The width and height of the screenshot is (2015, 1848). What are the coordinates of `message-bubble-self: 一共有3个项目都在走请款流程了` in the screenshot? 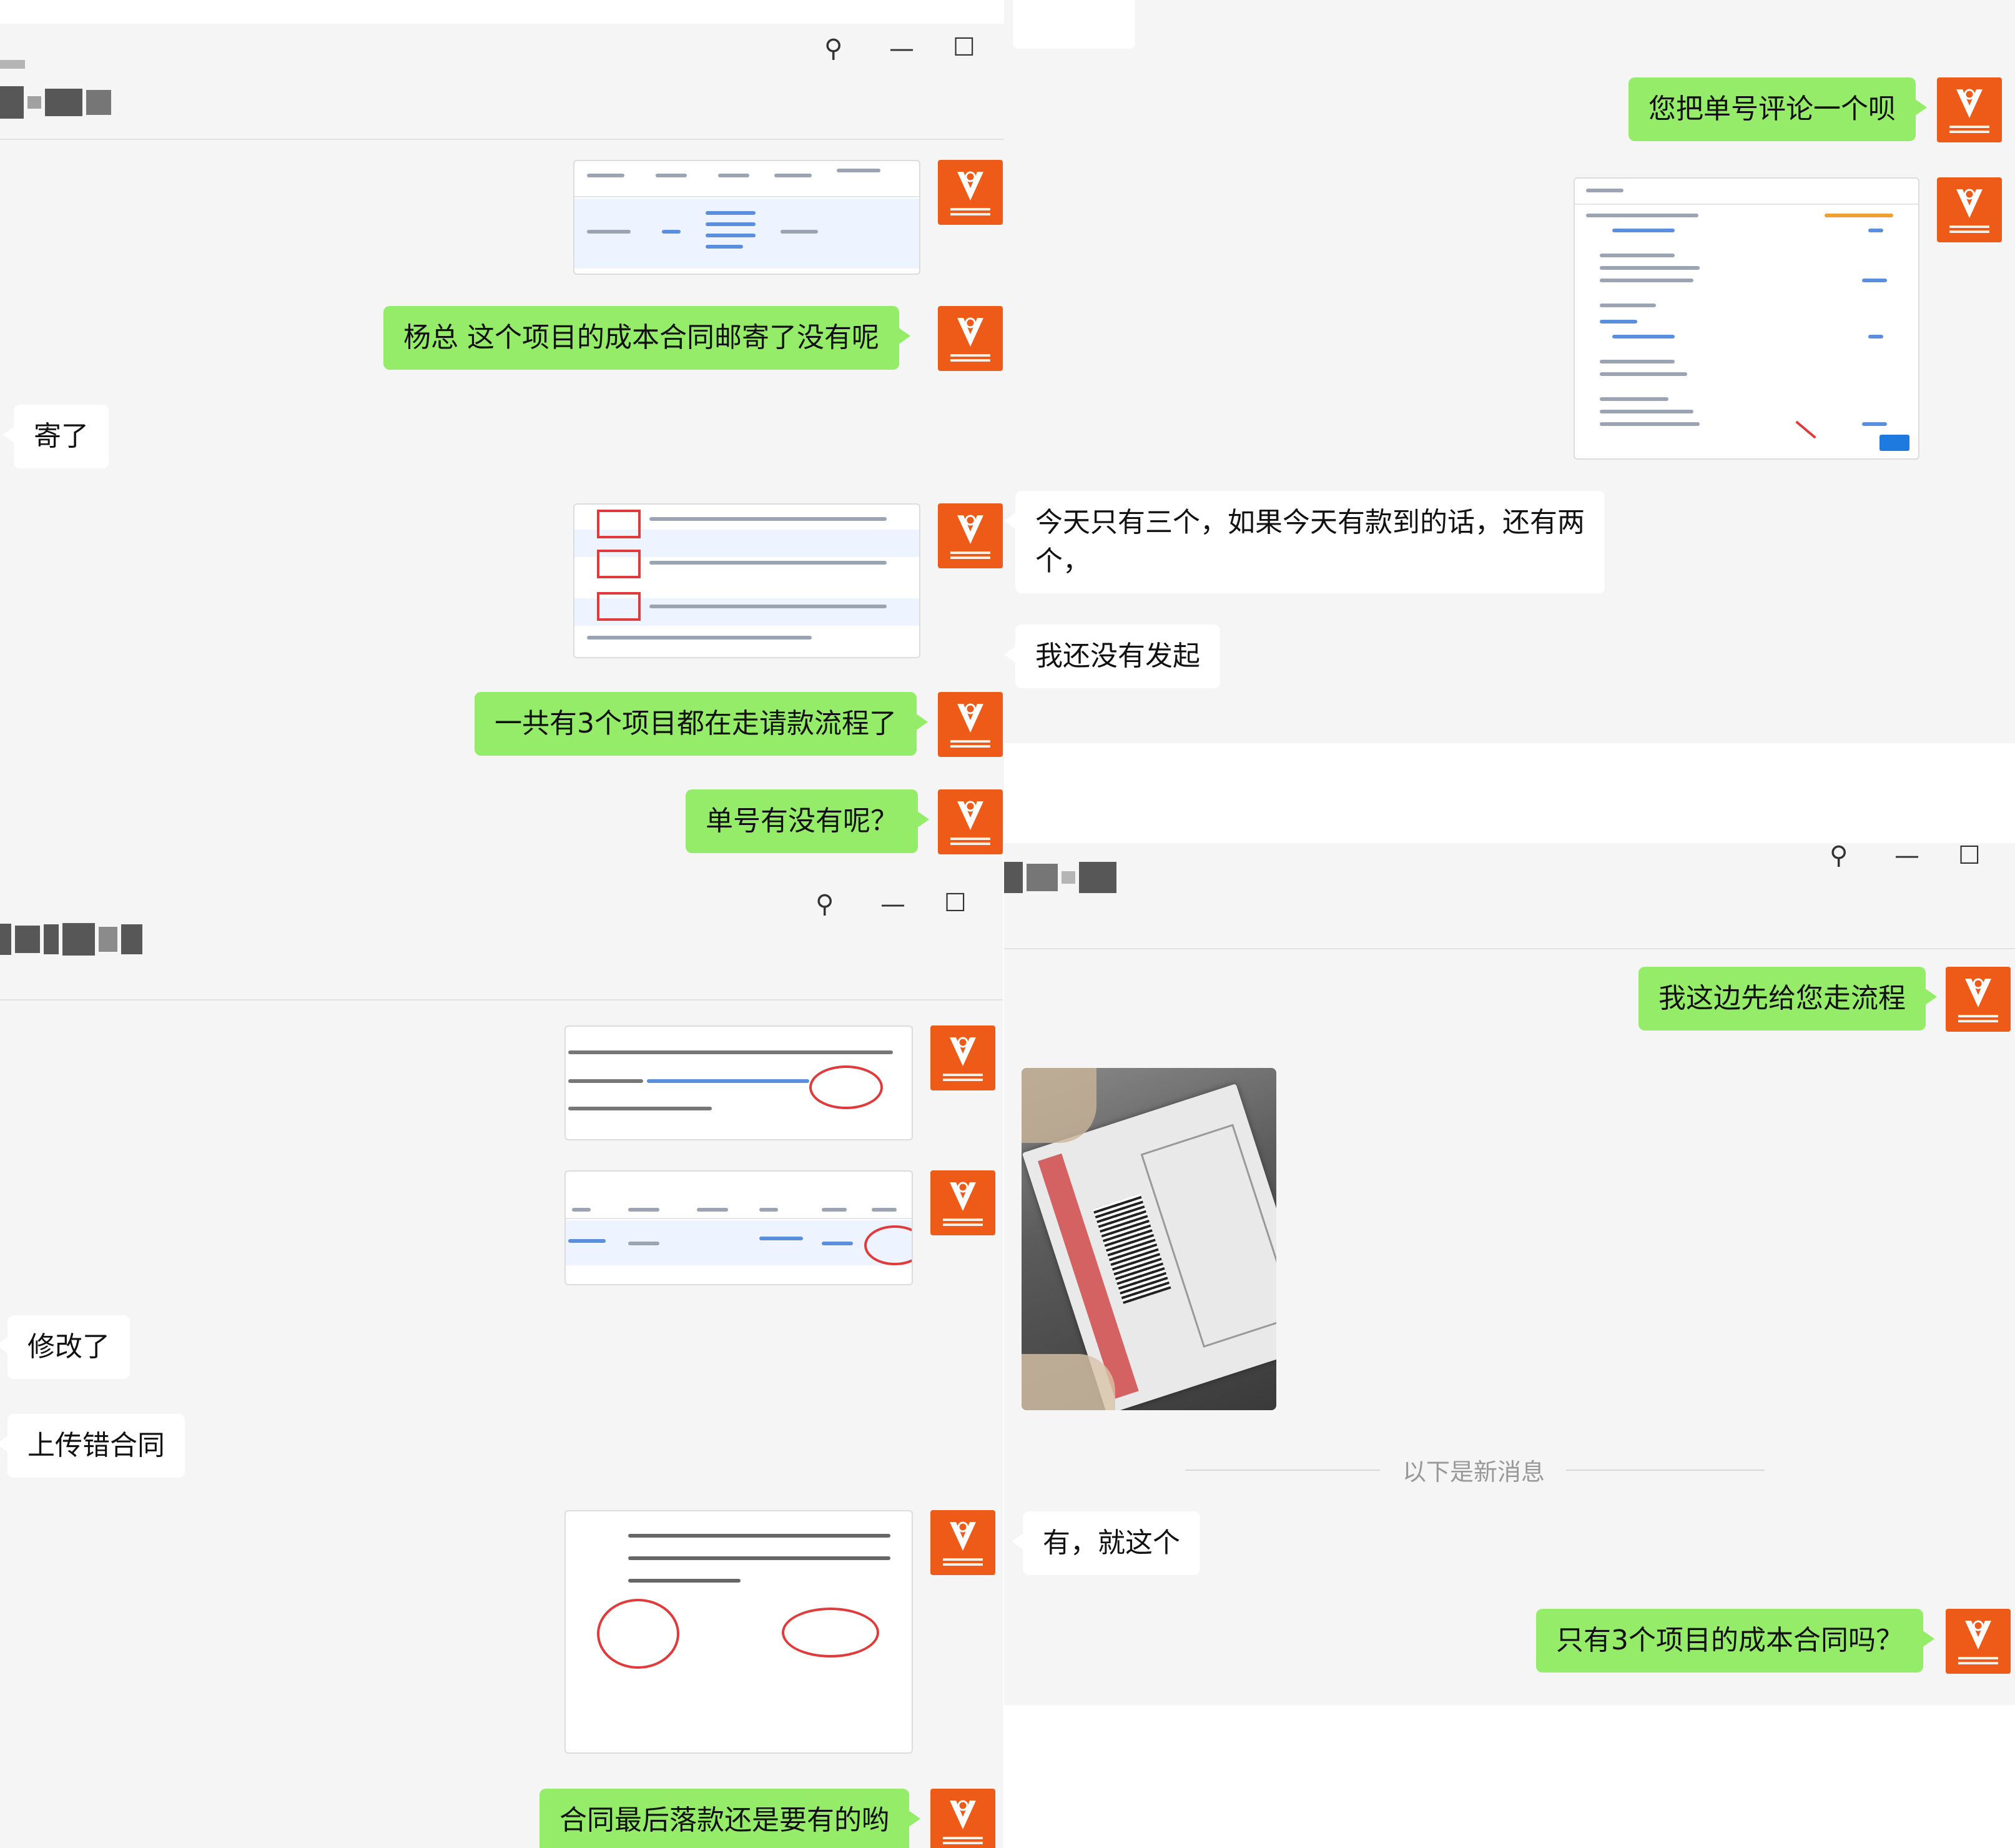 It's located at (702, 724).